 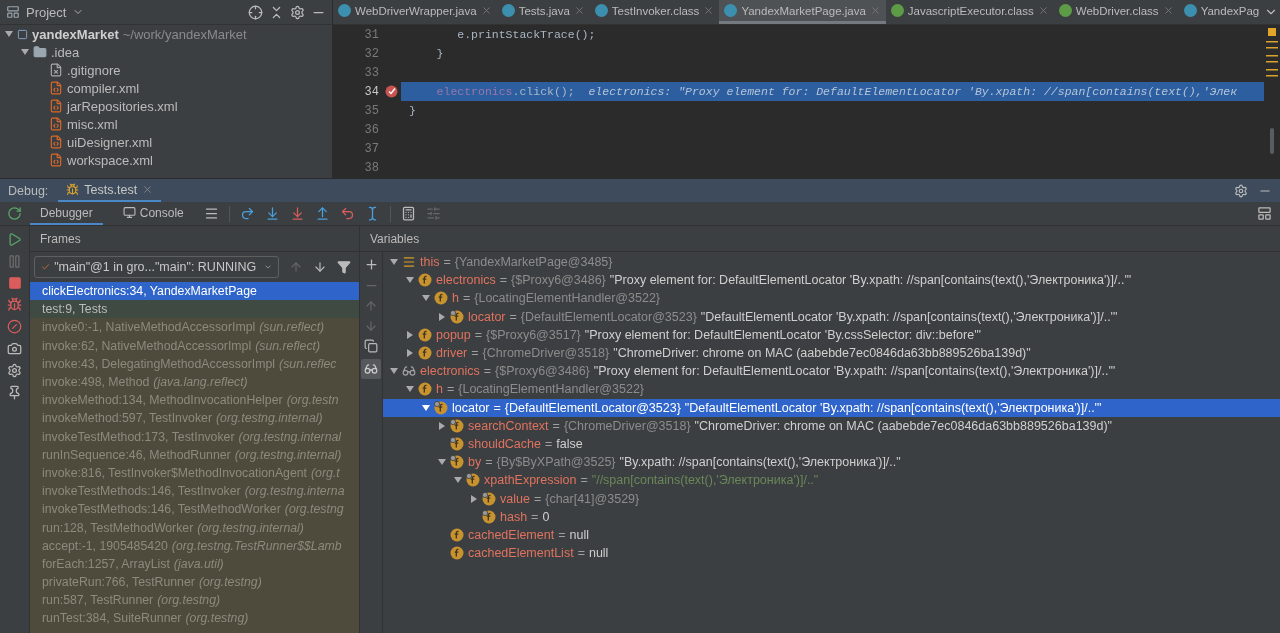 What do you see at coordinates (320, 267) in the screenshot?
I see `next-frame-icon` at bounding box center [320, 267].